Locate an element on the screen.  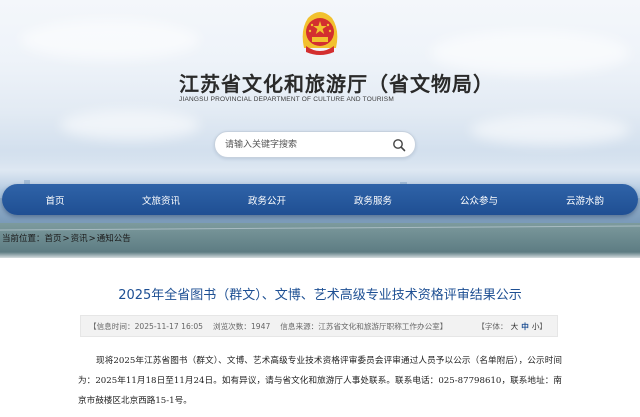
meta-views-value: 1947 is located at coordinates (260, 326).